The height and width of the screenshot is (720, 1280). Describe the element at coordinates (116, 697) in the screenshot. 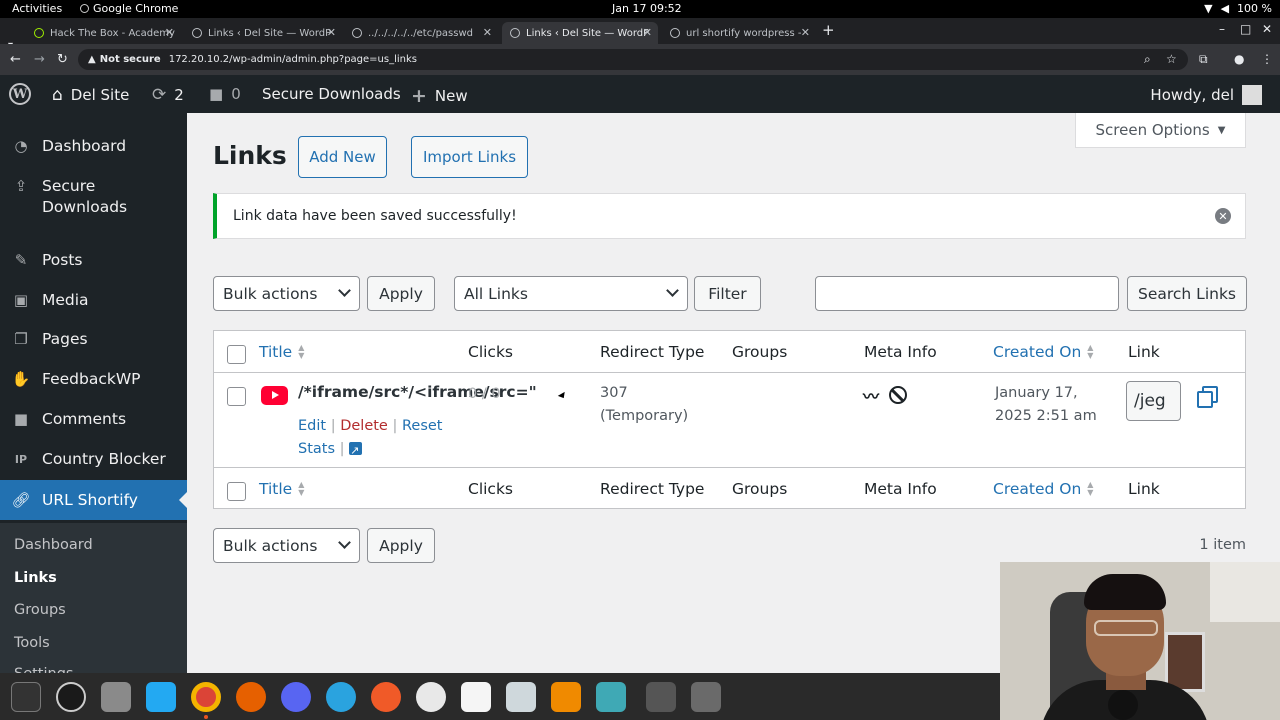

I see `files-icon` at that location.